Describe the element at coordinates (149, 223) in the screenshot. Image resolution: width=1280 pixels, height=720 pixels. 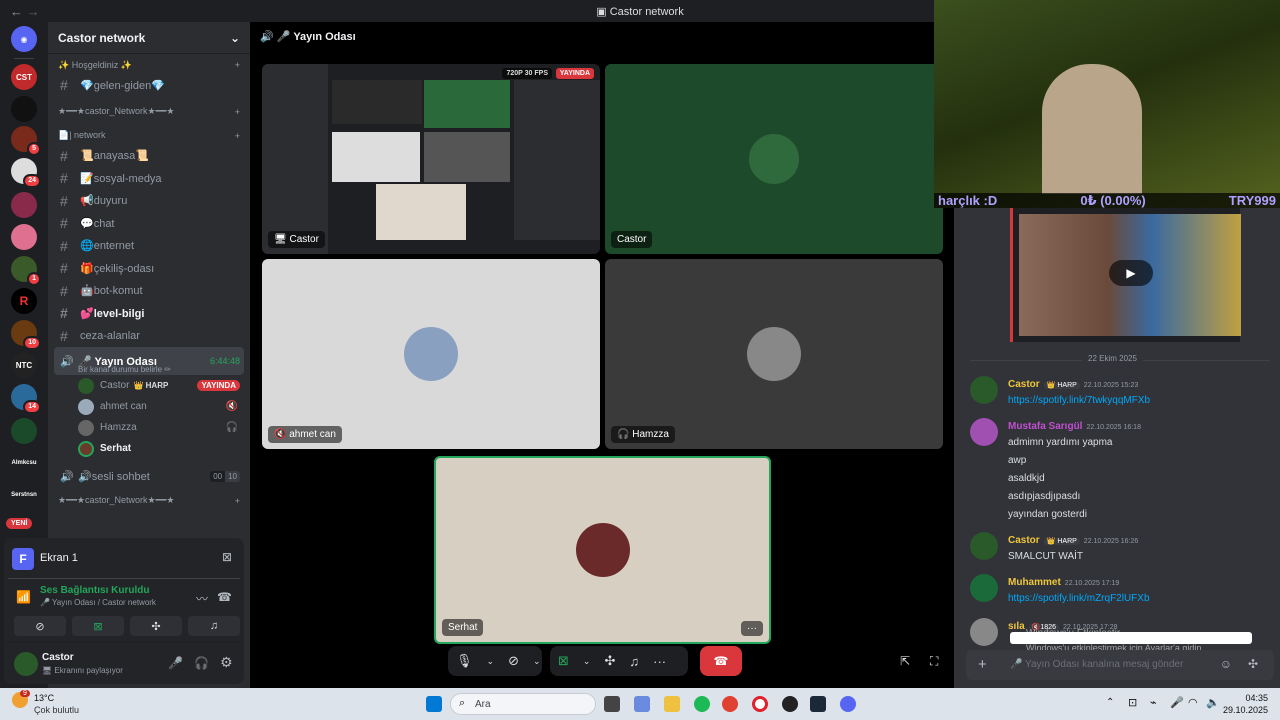
I see `channel-item: # 💬chat` at that location.